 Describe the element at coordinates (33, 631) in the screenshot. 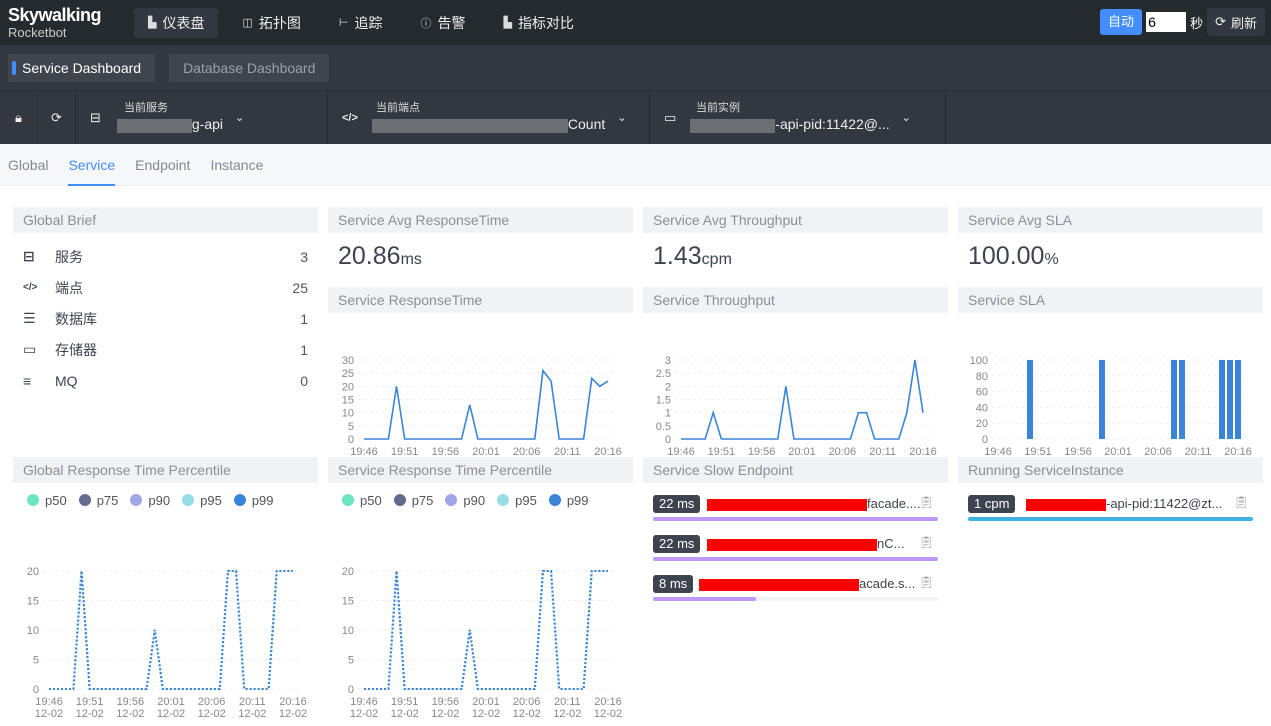

I see `y-tick-label: 10` at that location.